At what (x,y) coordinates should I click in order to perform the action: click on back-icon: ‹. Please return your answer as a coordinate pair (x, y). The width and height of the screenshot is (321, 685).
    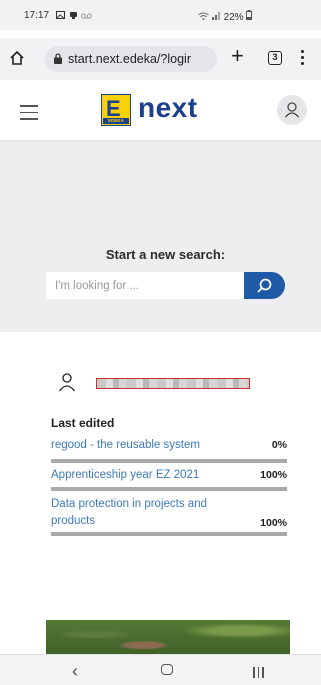
    Looking at the image, I should click on (75, 671).